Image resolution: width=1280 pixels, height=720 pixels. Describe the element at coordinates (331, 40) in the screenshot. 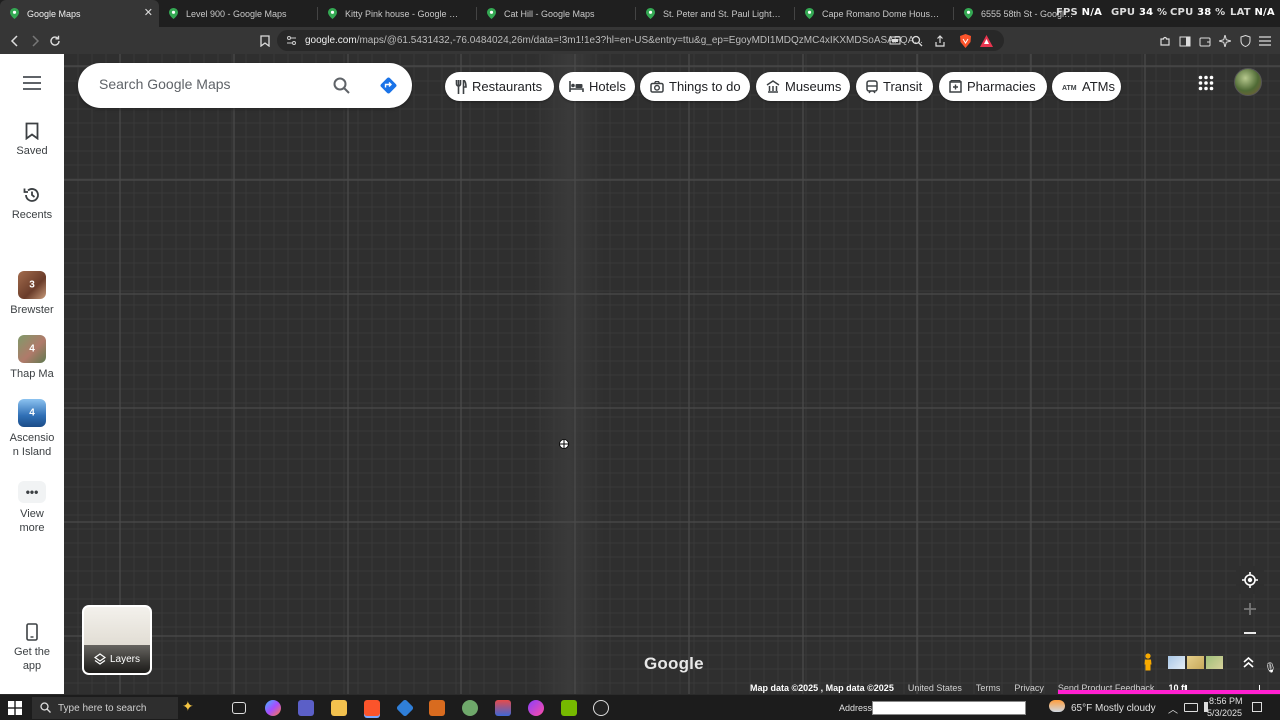

I see `url-domain: google.com` at that location.